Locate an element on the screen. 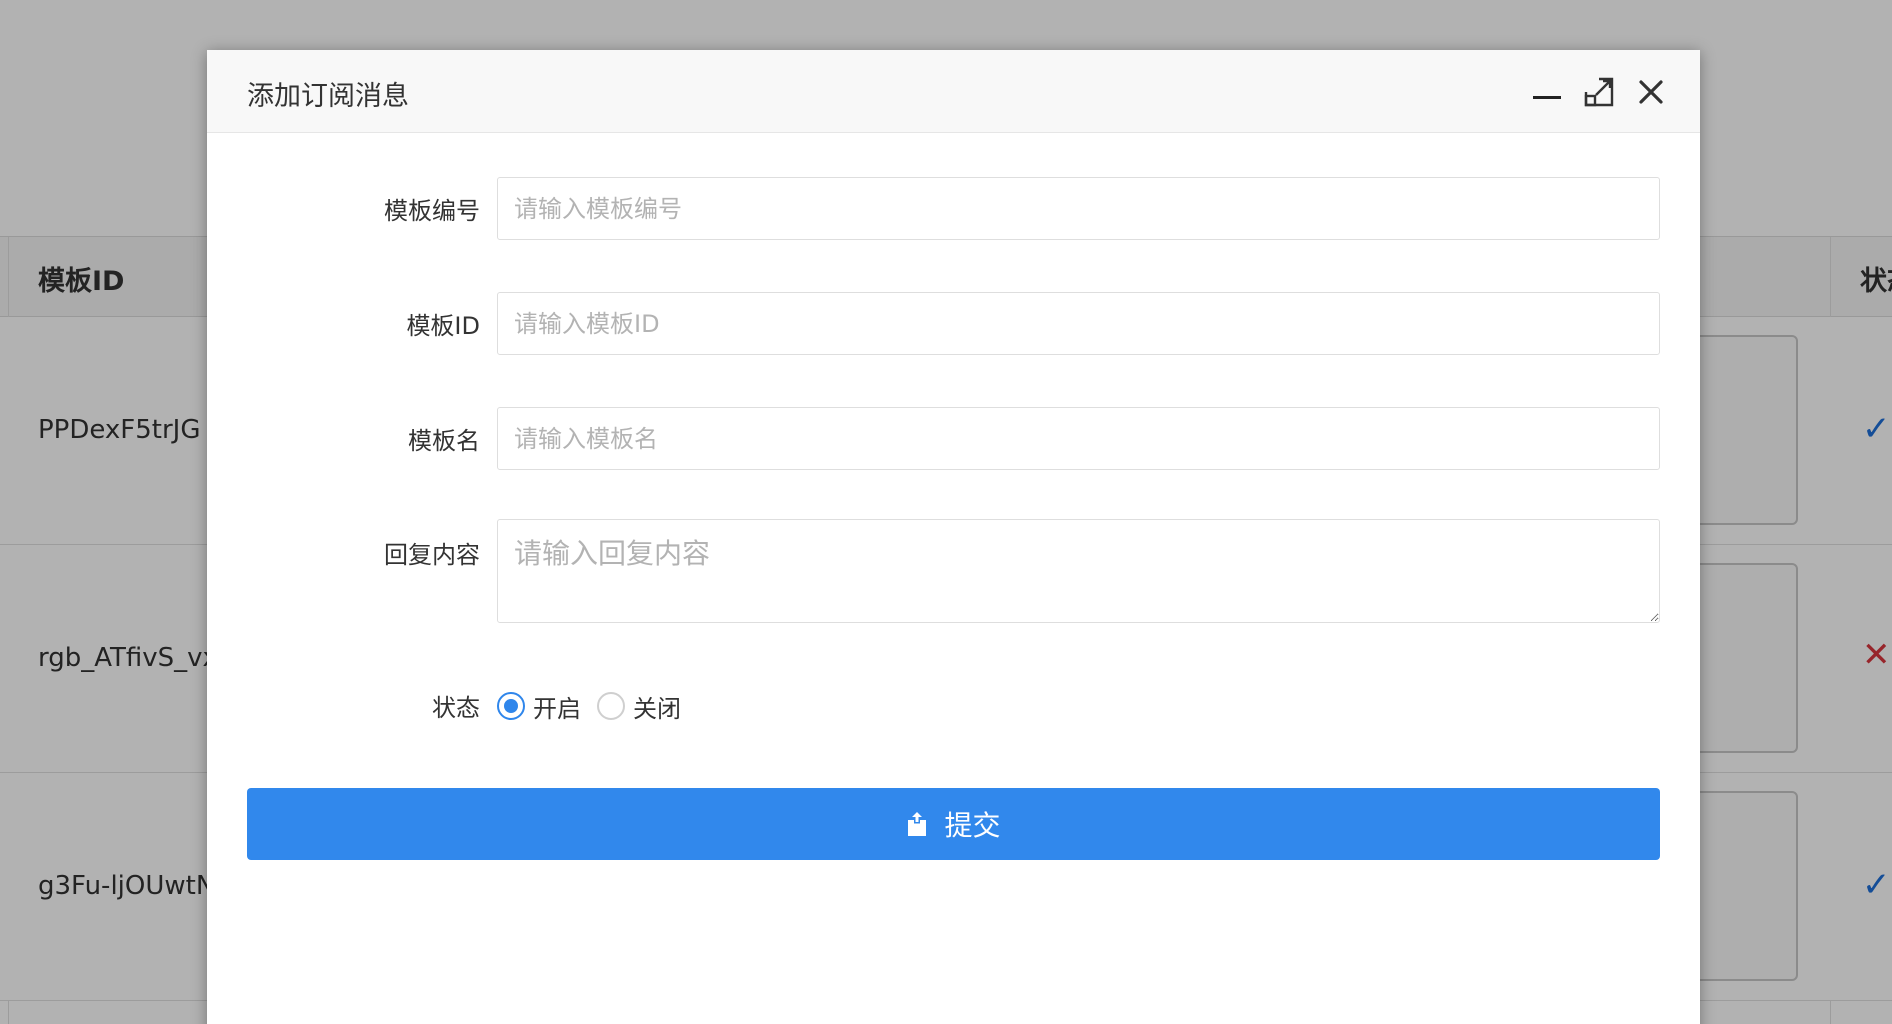 The image size is (1892, 1024). template-id-label: 模板ID is located at coordinates (443, 326).